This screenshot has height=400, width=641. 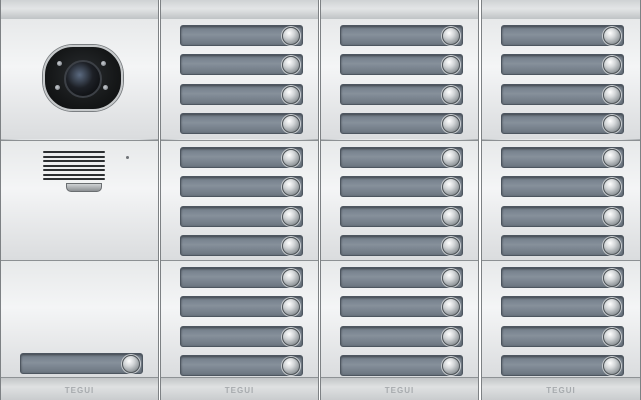 I want to click on microphone-icon, so click(x=84, y=187).